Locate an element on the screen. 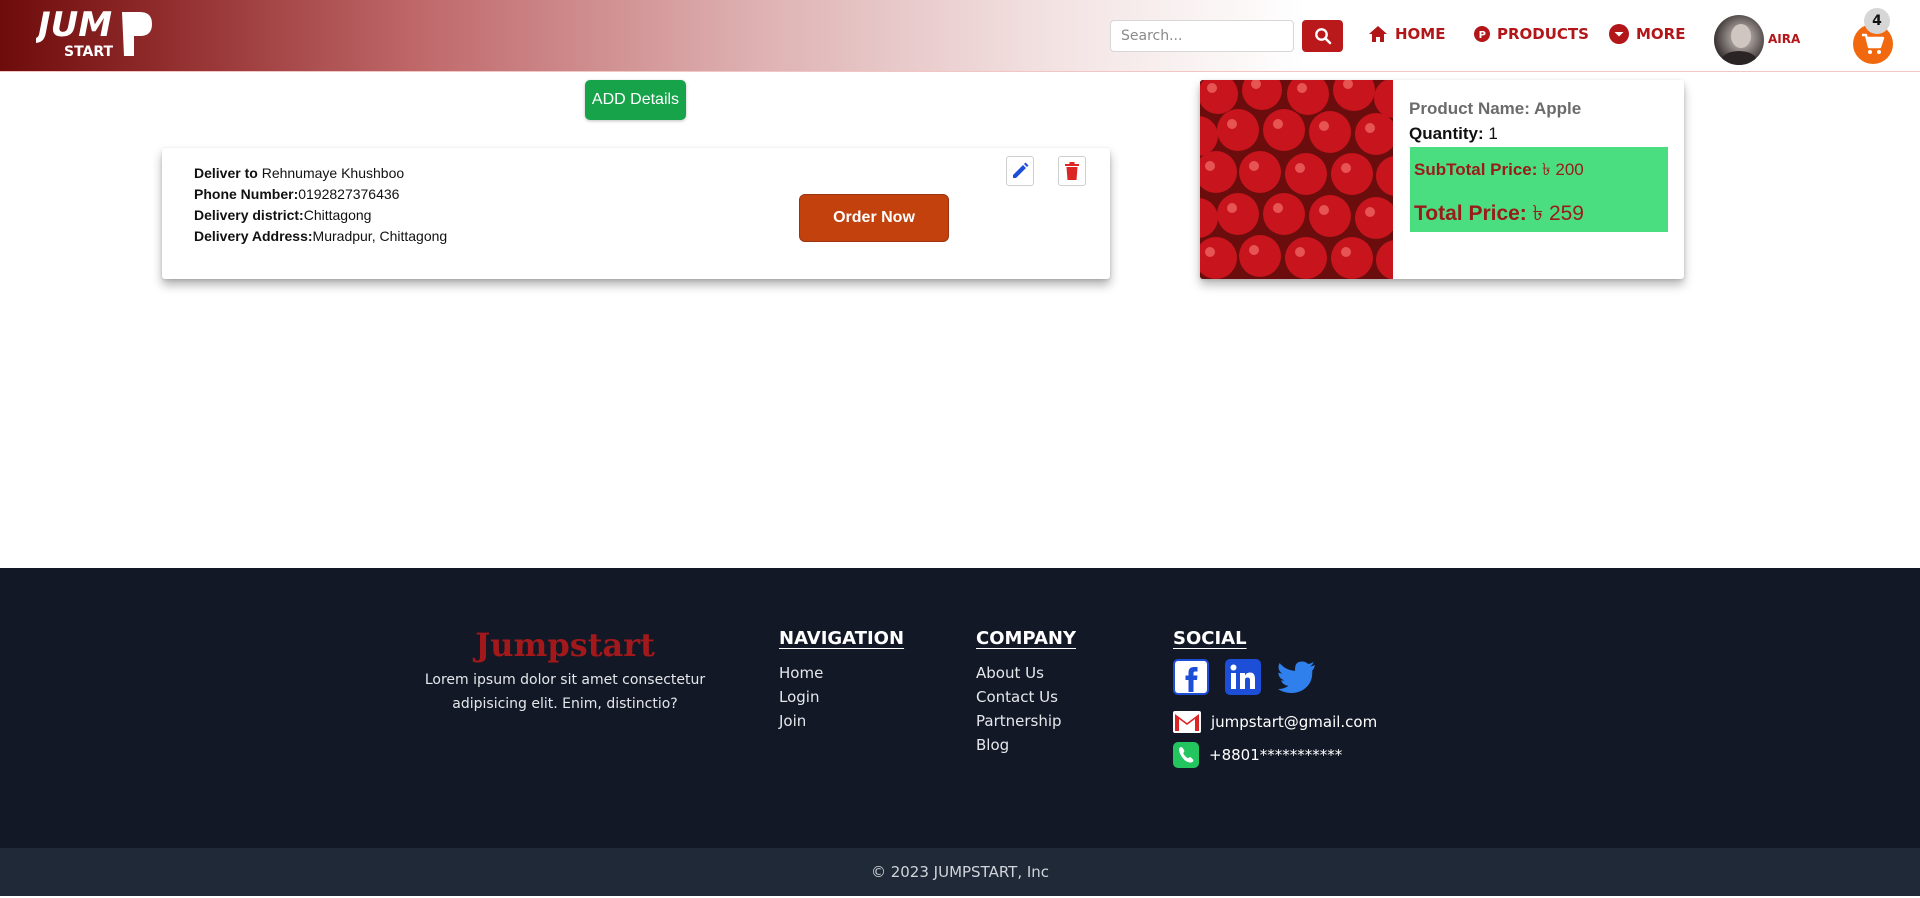  footer-social-title: SOCIAL is located at coordinates (1210, 638).